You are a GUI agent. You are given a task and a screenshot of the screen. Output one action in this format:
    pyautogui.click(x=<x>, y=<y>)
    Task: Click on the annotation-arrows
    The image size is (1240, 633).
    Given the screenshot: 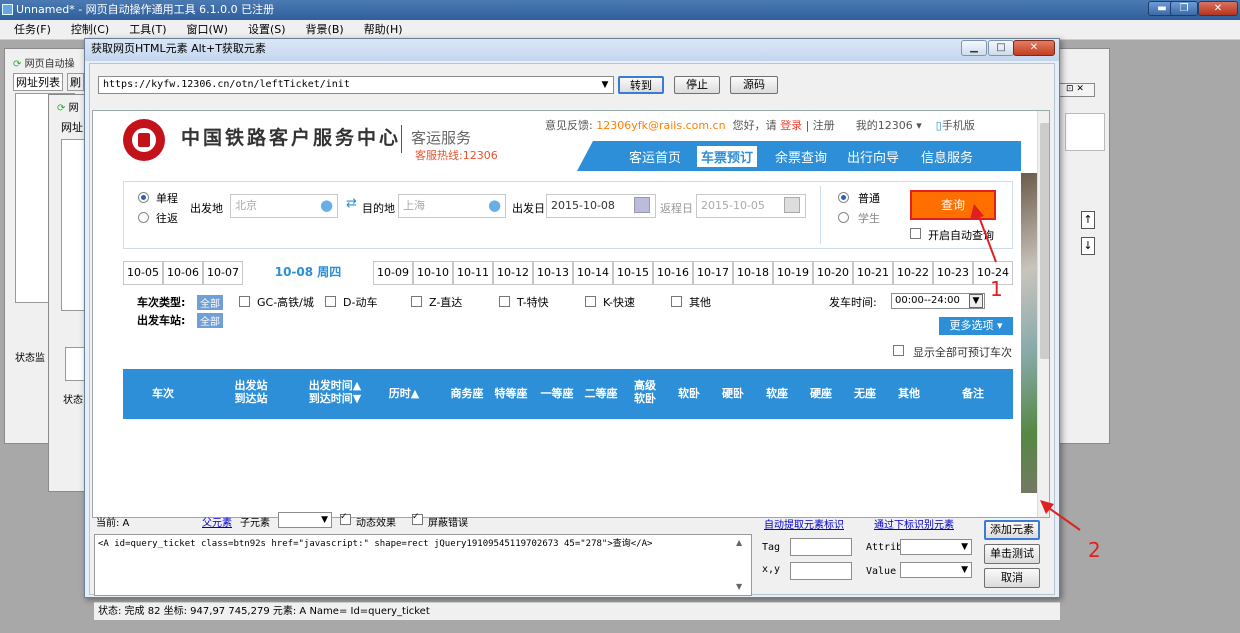 What is the action you would take?
    pyautogui.click(x=1025, y=367)
    